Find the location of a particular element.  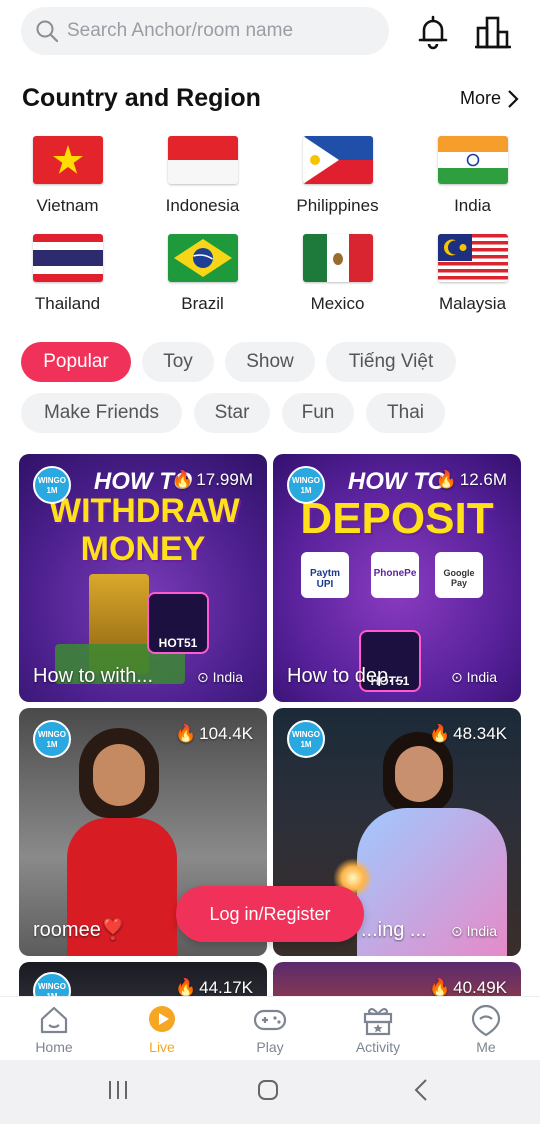

search-input is located at coordinates (222, 31).